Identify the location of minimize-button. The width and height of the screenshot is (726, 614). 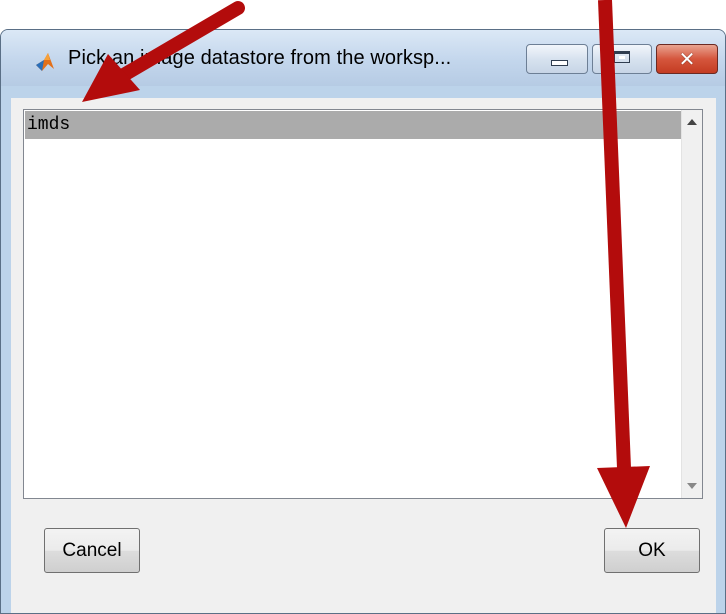
(557, 59).